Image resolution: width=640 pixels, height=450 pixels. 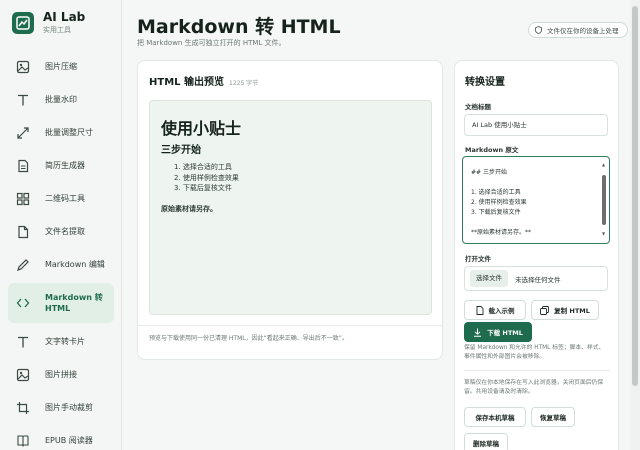 I want to click on delete-draft-button: 删除草稿, so click(x=486, y=441).